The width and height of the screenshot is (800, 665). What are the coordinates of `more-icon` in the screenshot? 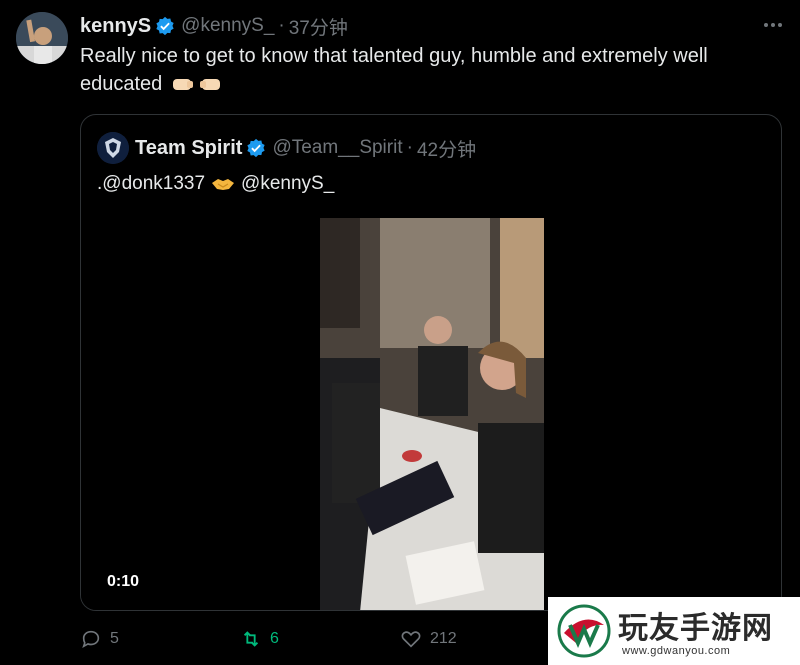 It's located at (773, 28).